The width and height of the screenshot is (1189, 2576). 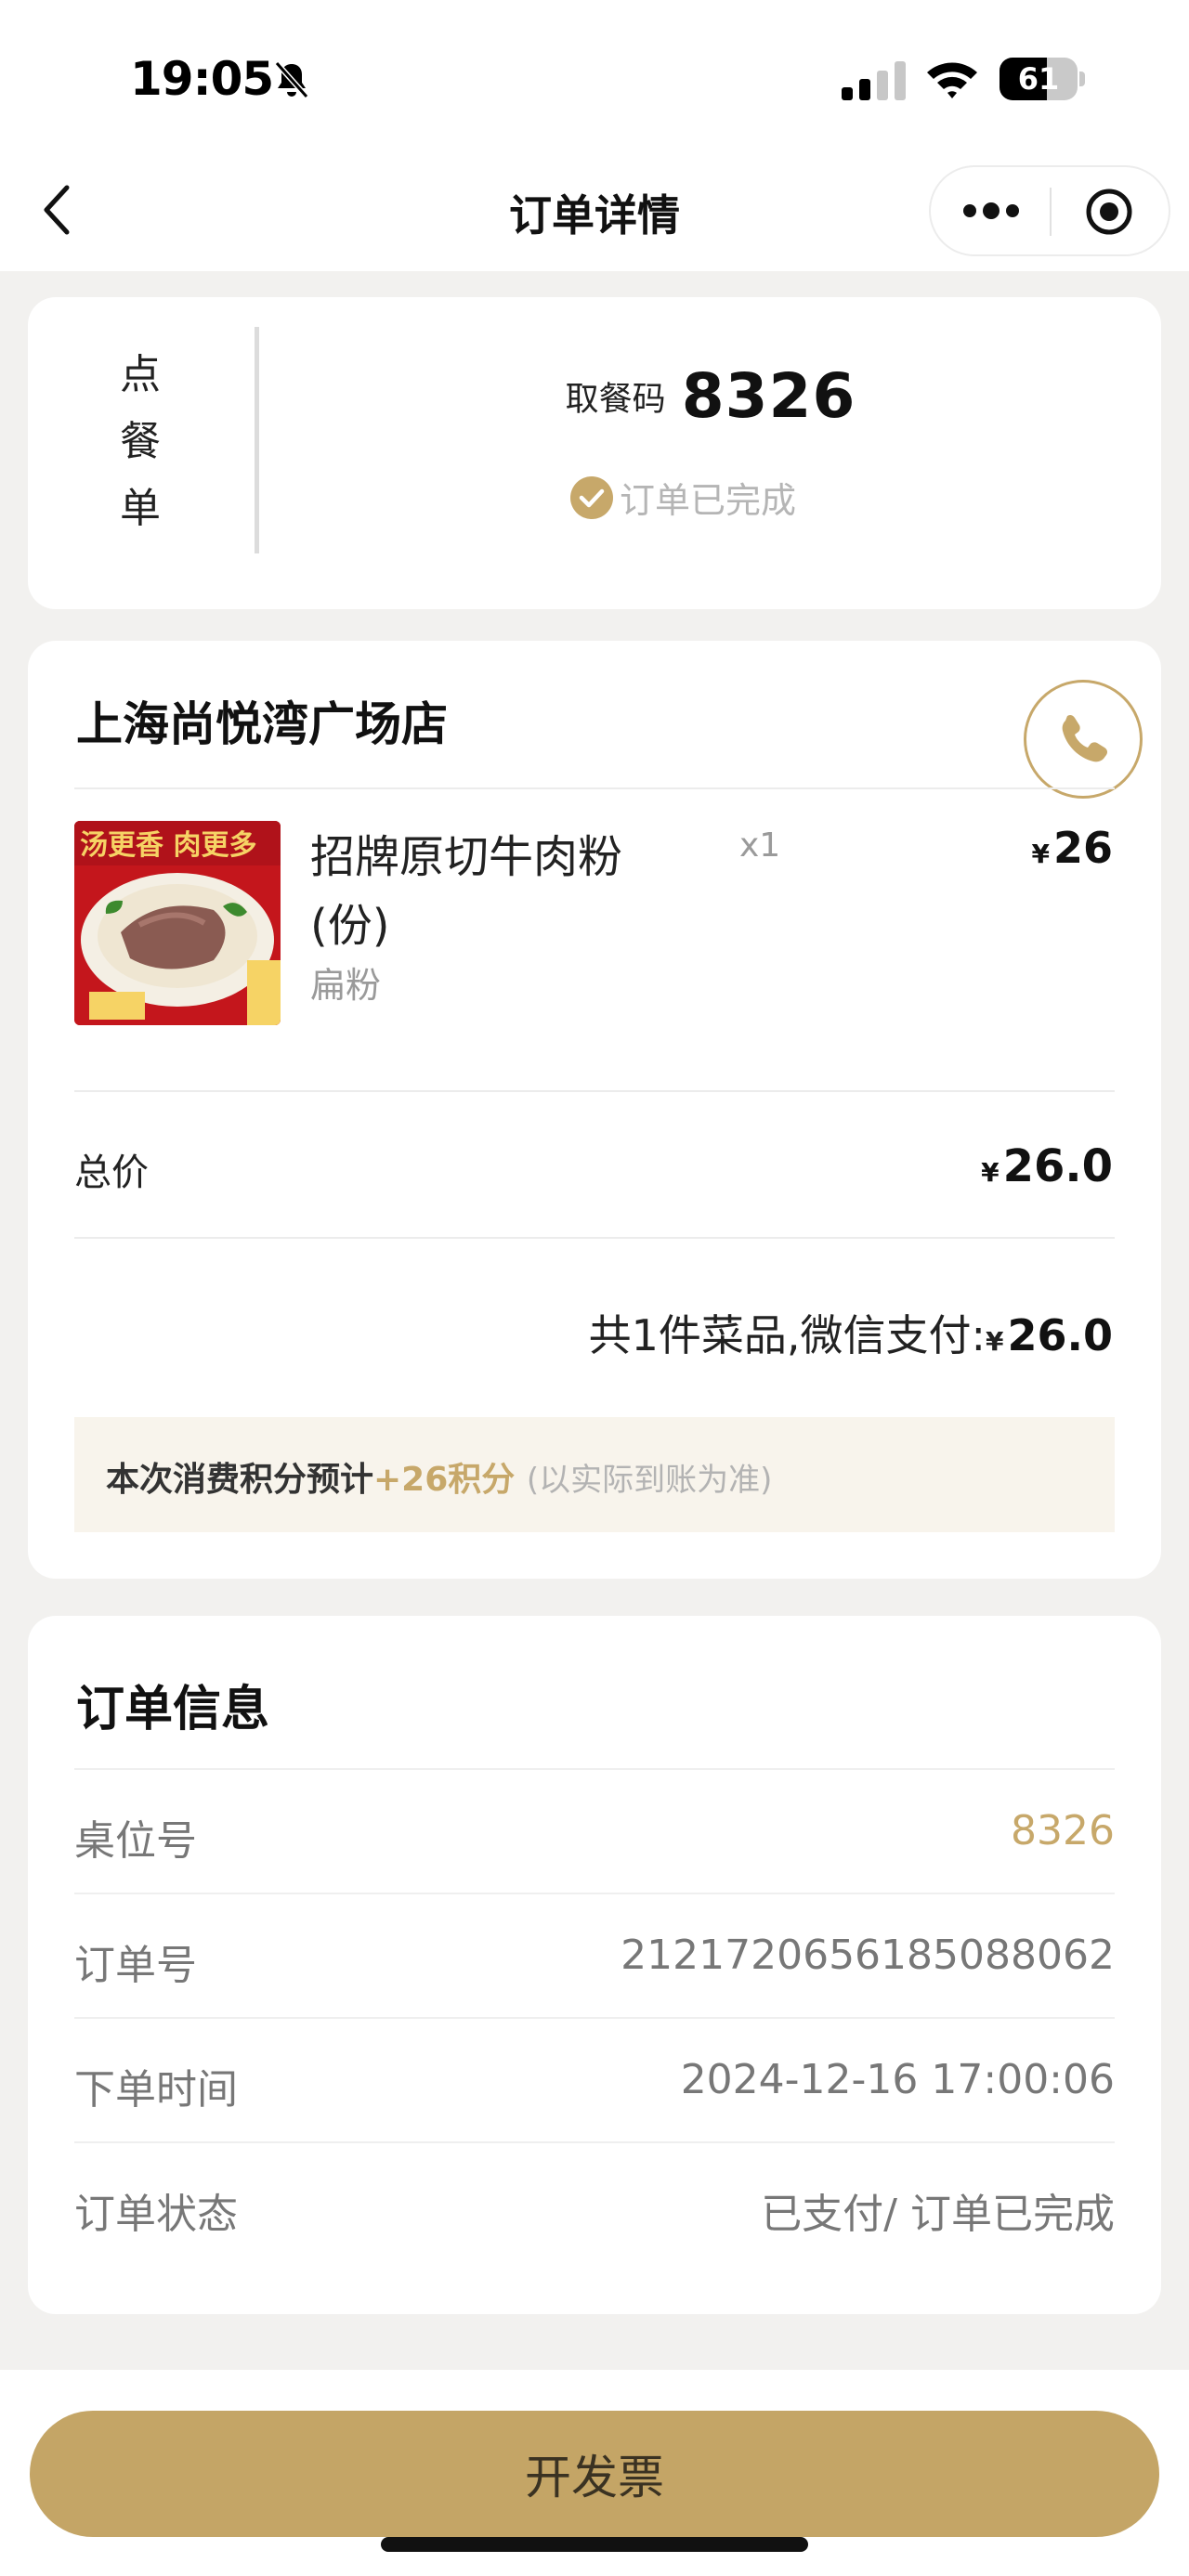 I want to click on call-store-button, so click(x=1084, y=739).